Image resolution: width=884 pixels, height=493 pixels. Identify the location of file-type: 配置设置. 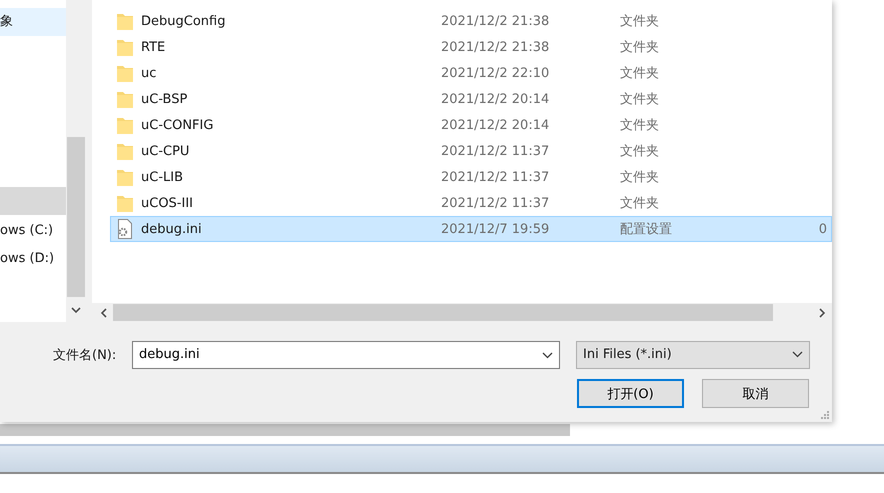
(646, 229).